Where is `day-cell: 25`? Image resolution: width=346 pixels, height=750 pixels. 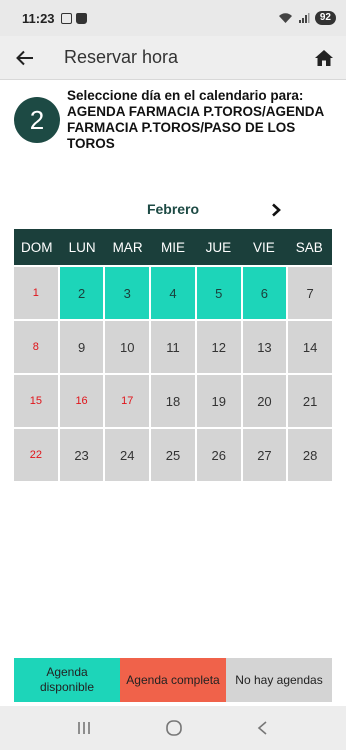
day-cell: 25 is located at coordinates (173, 455).